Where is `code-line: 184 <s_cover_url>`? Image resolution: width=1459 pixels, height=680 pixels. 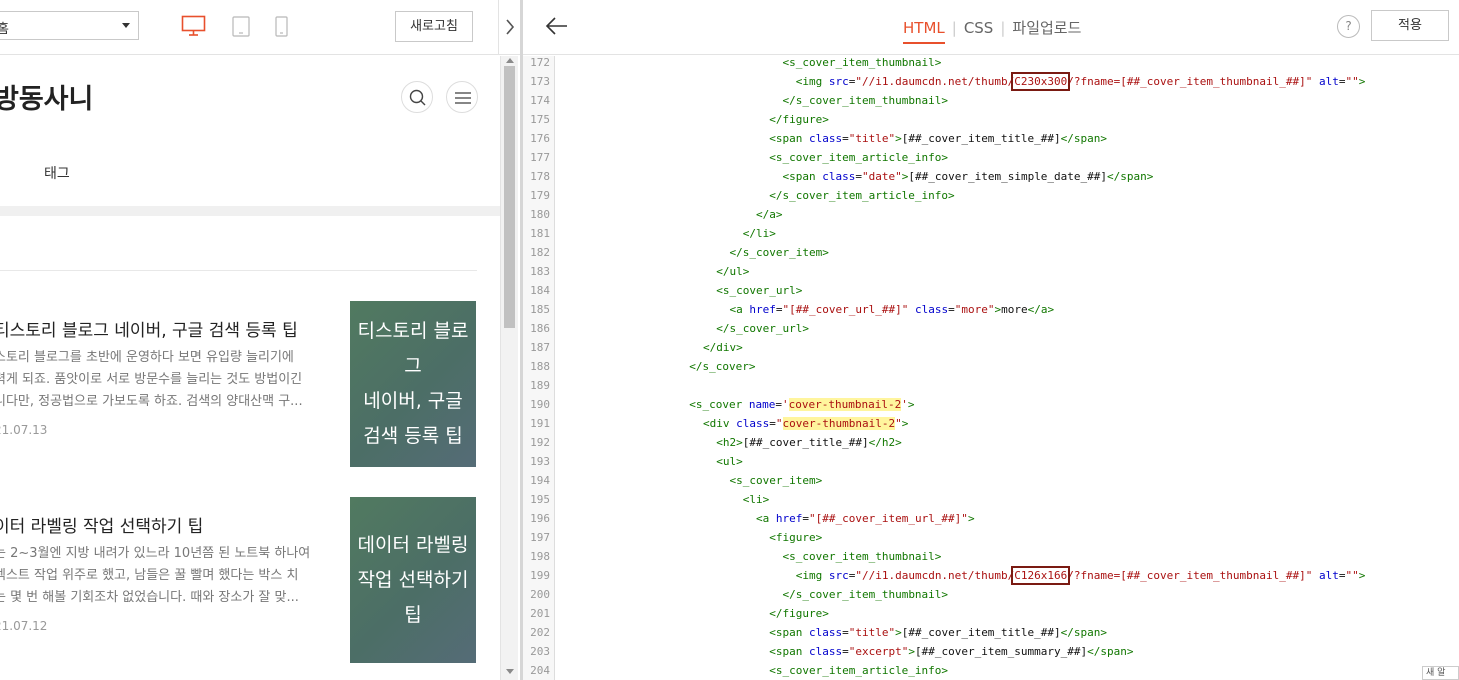 code-line: 184 <s_cover_url> is located at coordinates (991, 290).